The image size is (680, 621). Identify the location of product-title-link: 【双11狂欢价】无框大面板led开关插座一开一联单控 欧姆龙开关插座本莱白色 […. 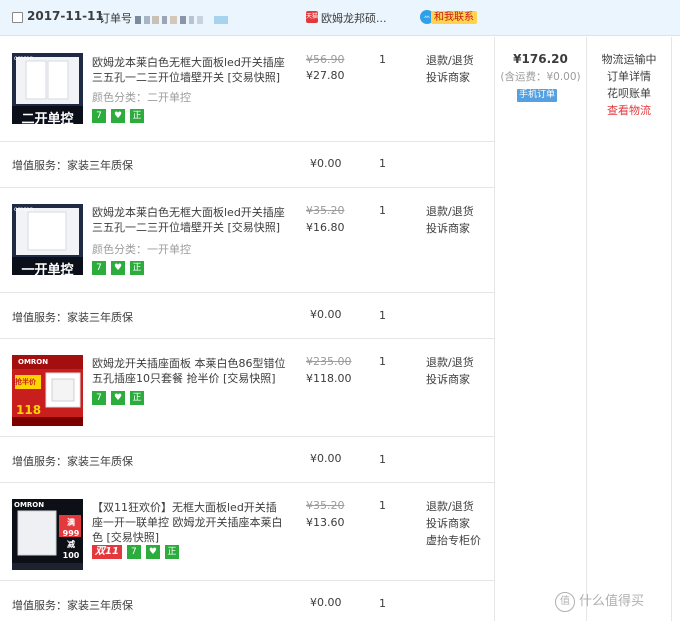
(189, 522).